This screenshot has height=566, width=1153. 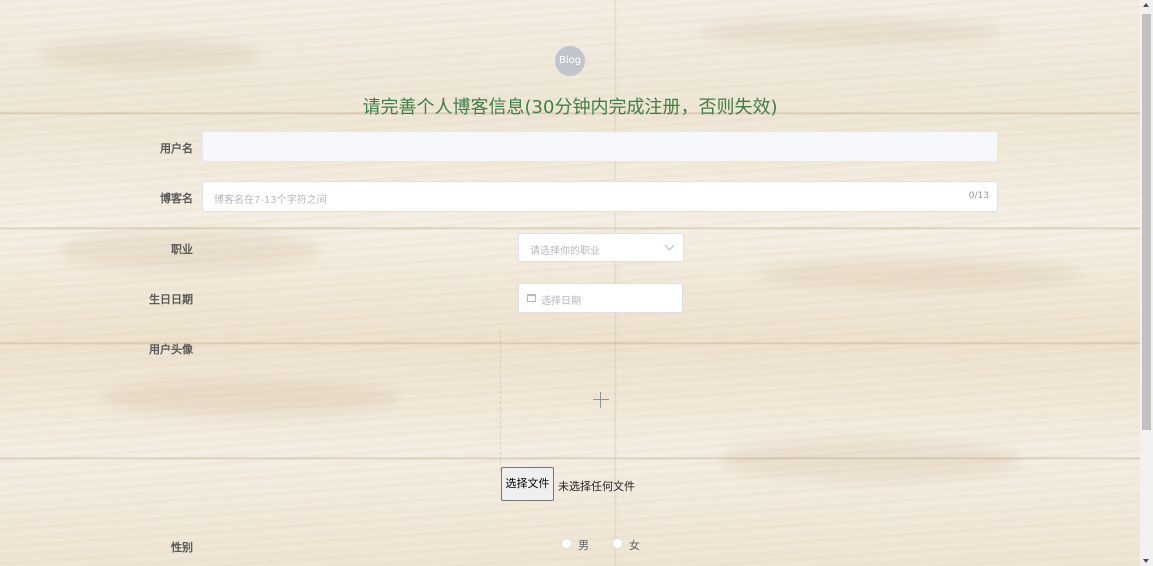 I want to click on username-input, so click(x=600, y=146).